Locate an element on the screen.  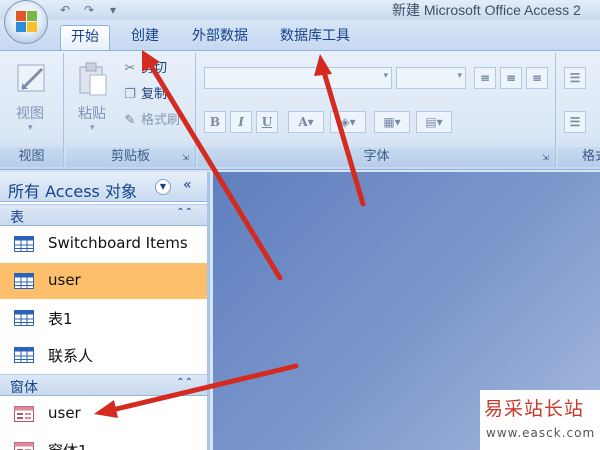
align-left-icon: ≡ is located at coordinates (485, 78).